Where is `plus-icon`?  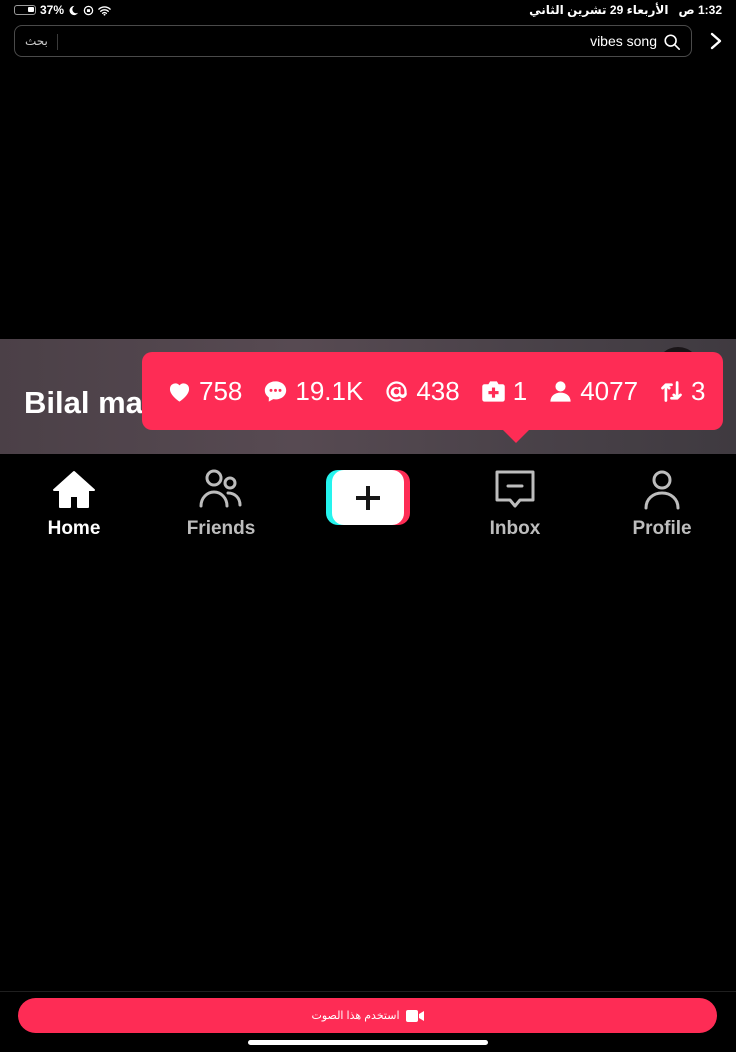
plus-icon is located at coordinates (368, 498).